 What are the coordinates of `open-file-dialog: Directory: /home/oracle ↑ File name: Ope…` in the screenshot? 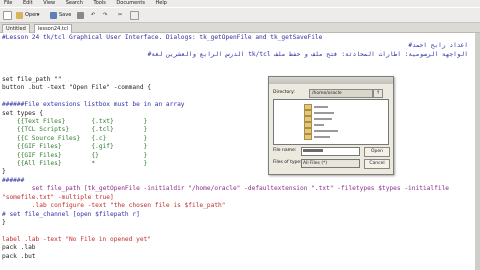 It's located at (331, 125).